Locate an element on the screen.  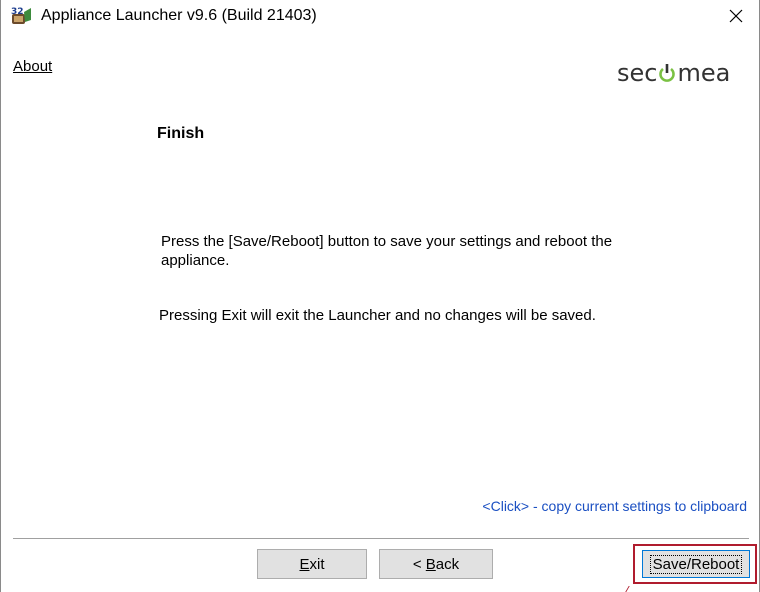
back-button: < Back is located at coordinates (436, 564).